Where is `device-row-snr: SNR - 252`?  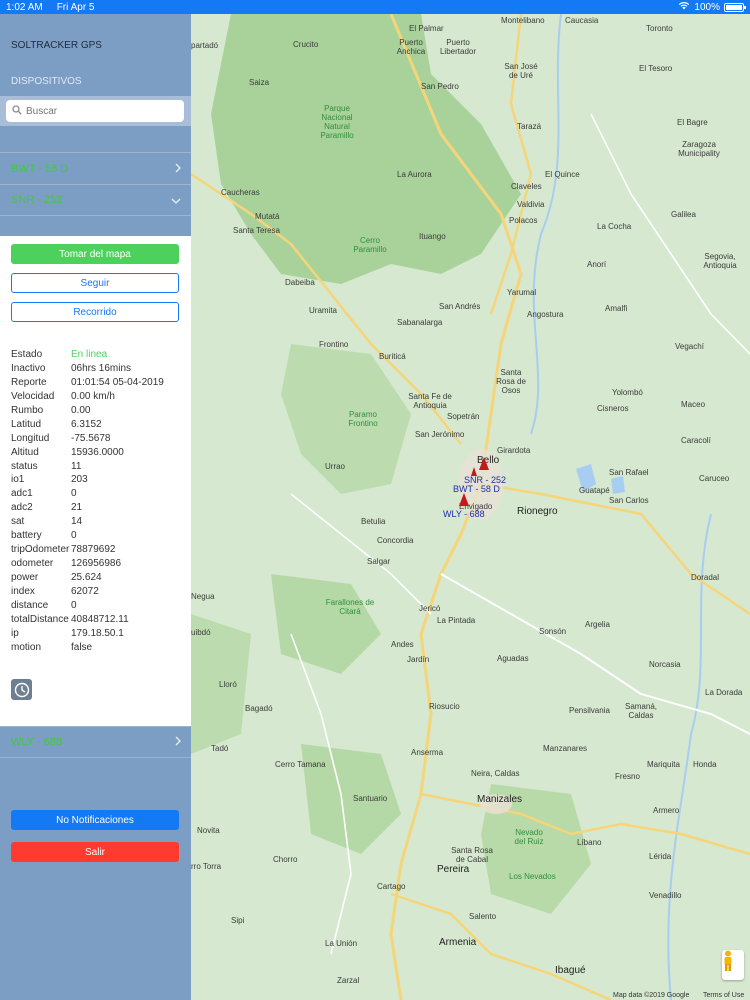
device-row-snr: SNR - 252 is located at coordinates (95, 200).